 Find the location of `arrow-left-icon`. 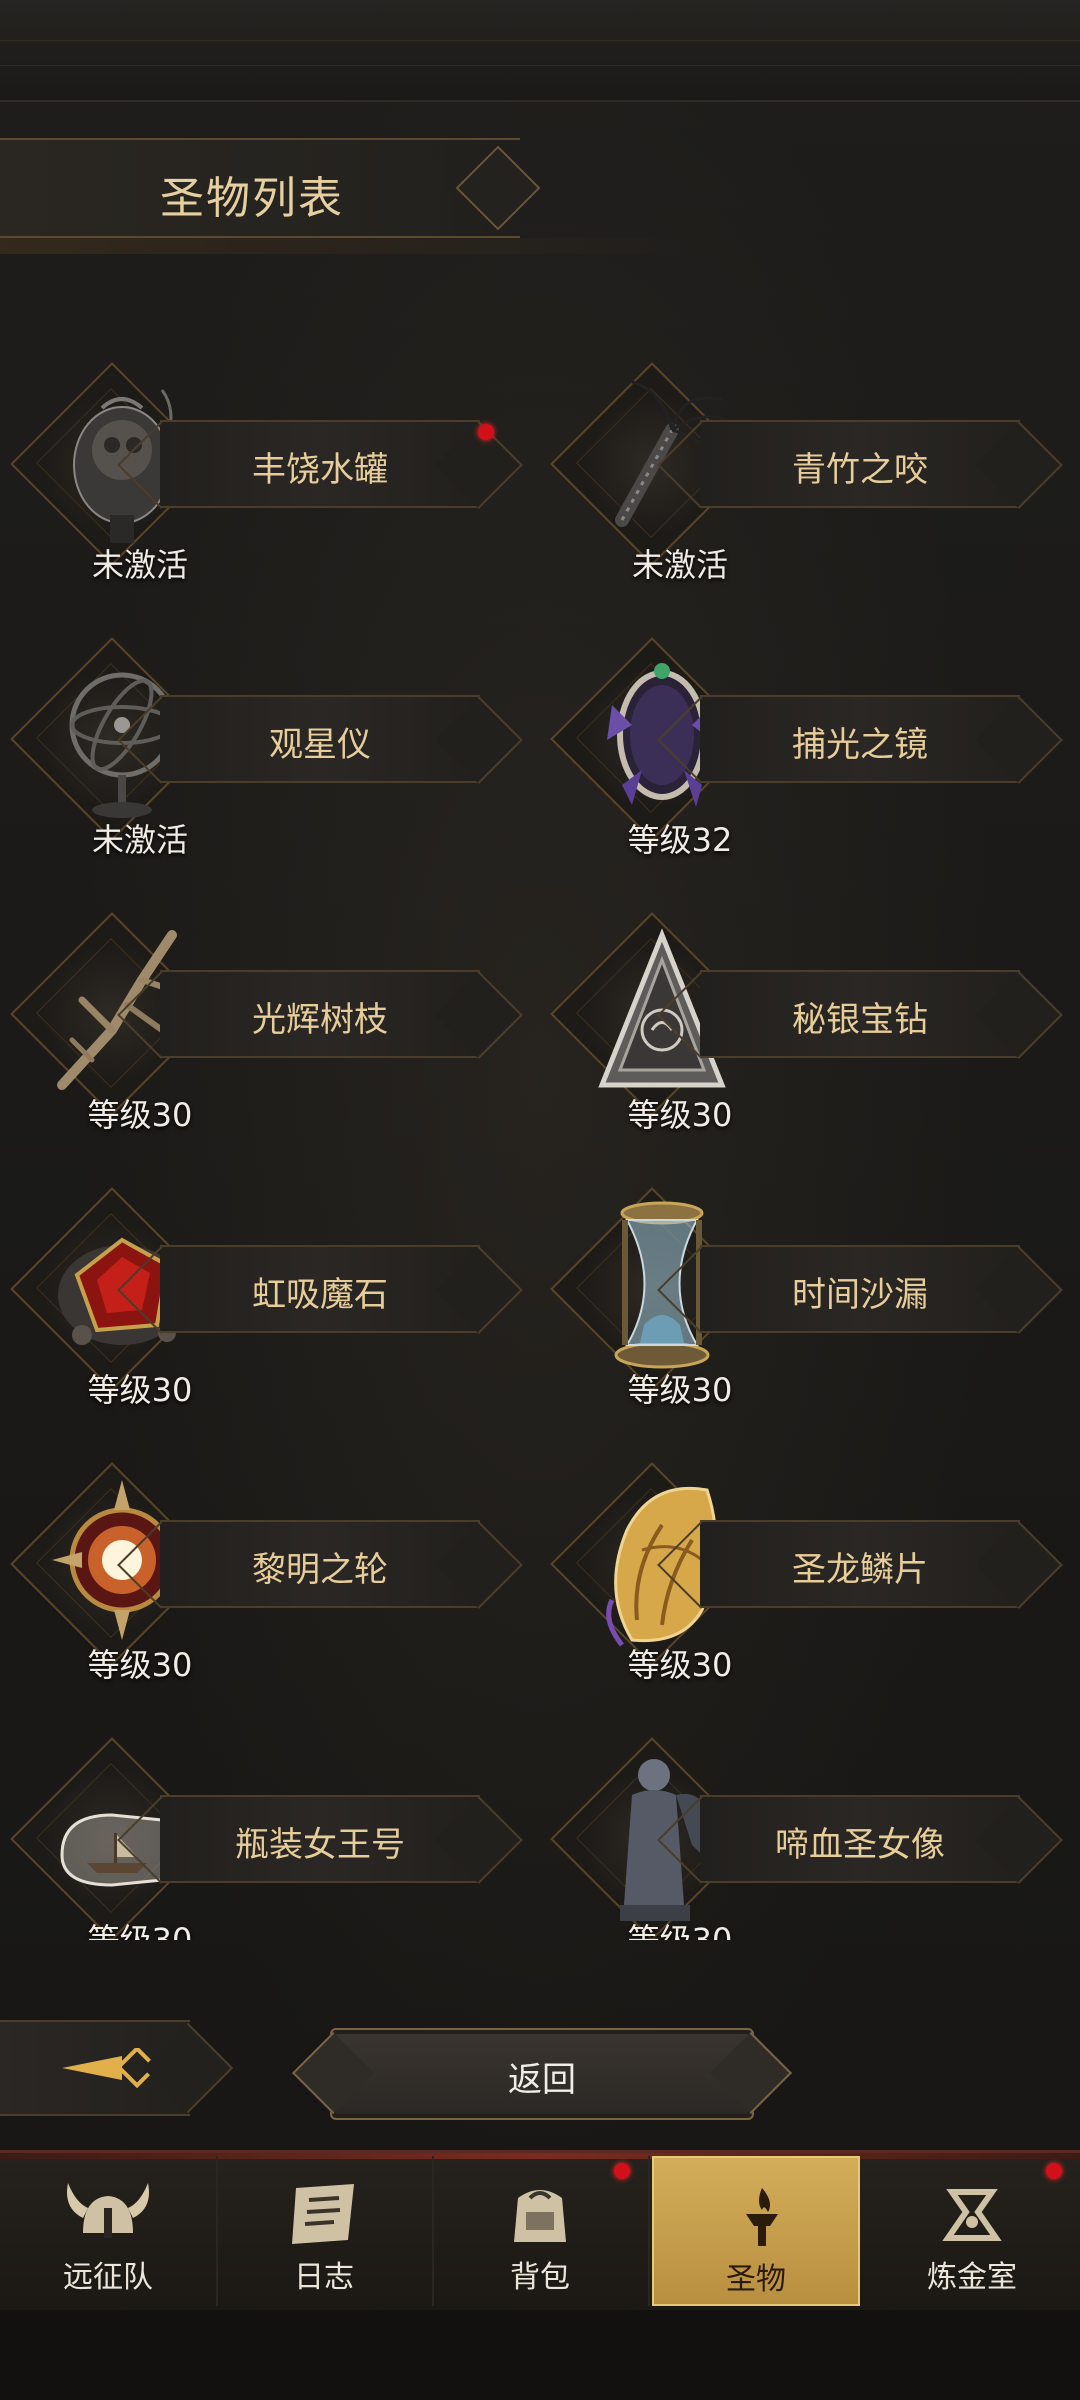

arrow-left-icon is located at coordinates (110, 2068).